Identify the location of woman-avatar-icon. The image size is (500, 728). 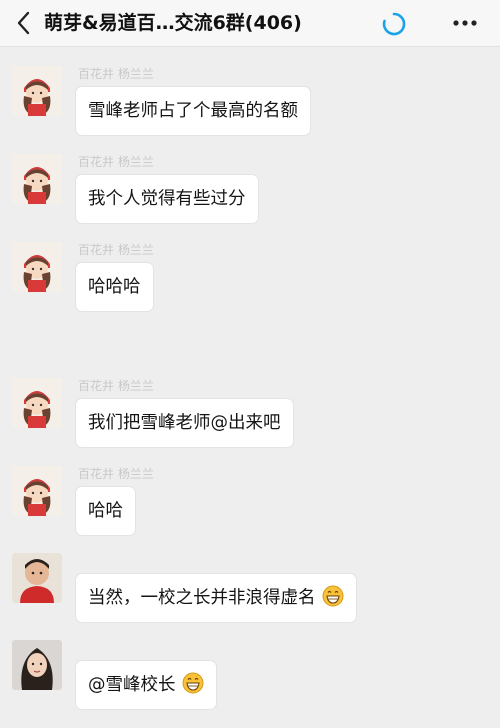
(37, 665).